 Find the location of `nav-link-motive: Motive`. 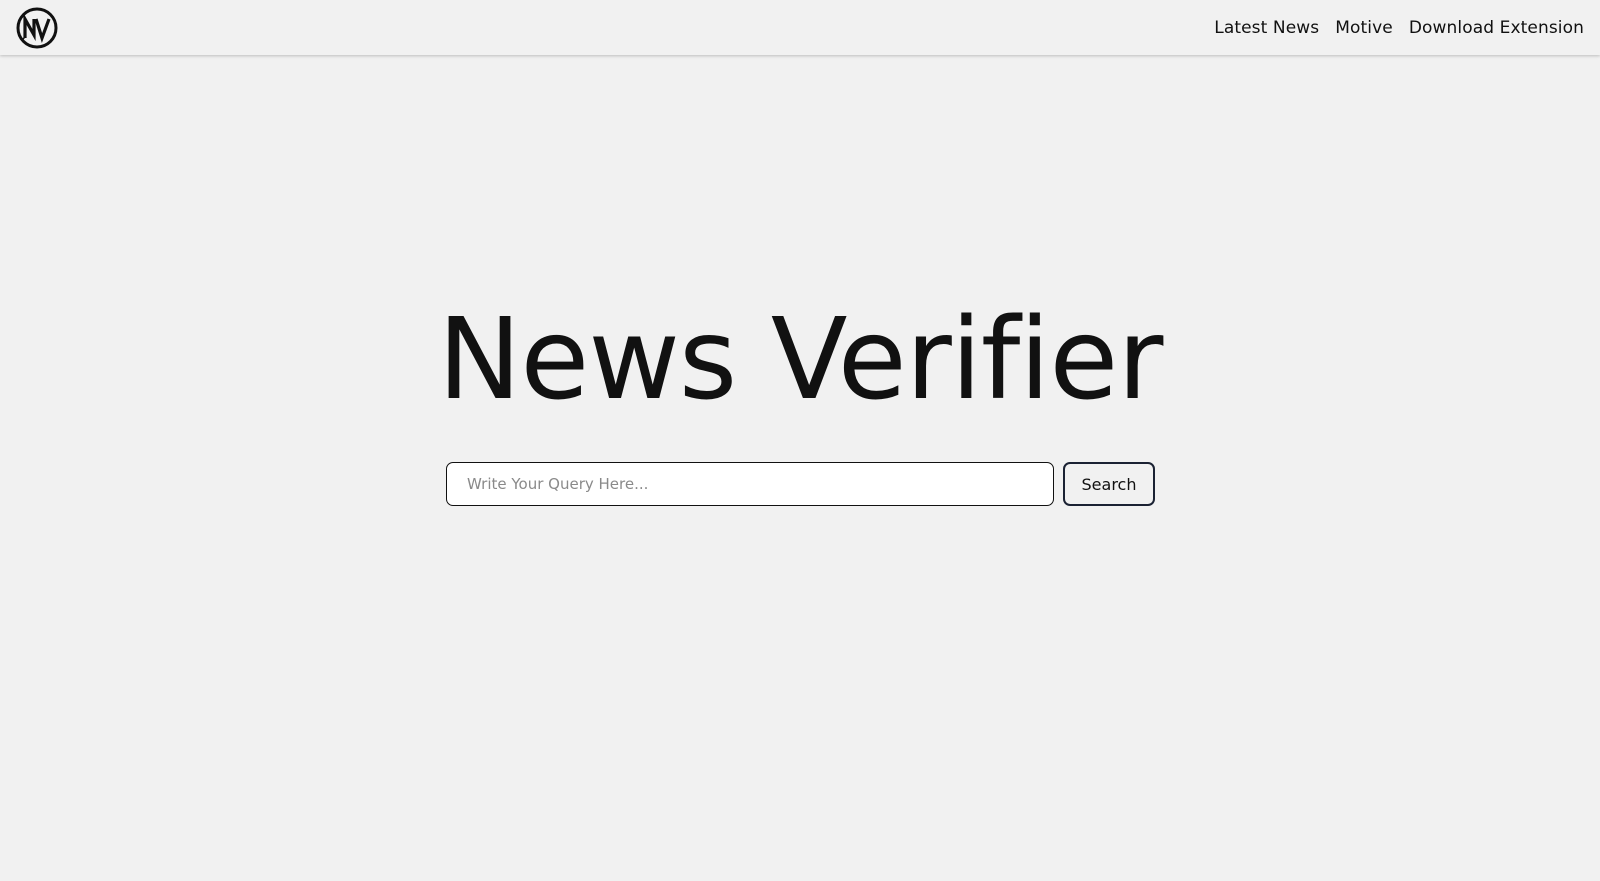

nav-link-motive: Motive is located at coordinates (1364, 28).